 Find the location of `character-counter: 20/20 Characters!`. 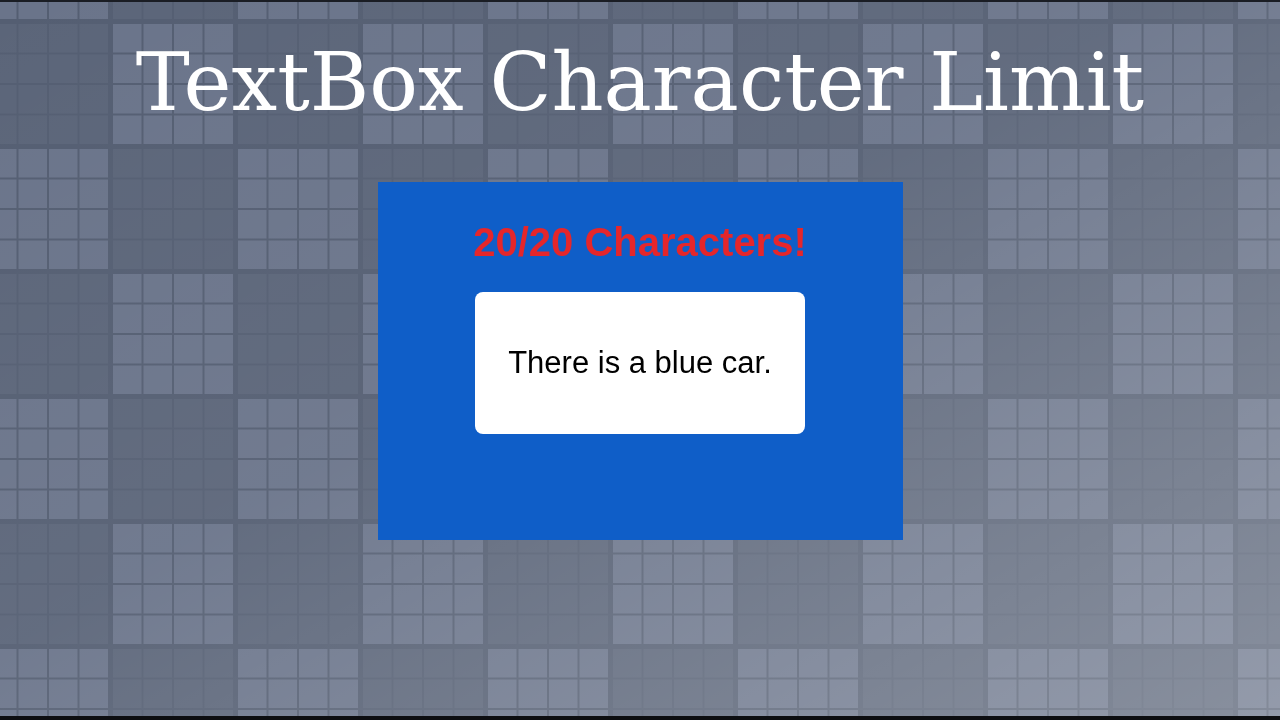

character-counter: 20/20 Characters! is located at coordinates (640, 242).